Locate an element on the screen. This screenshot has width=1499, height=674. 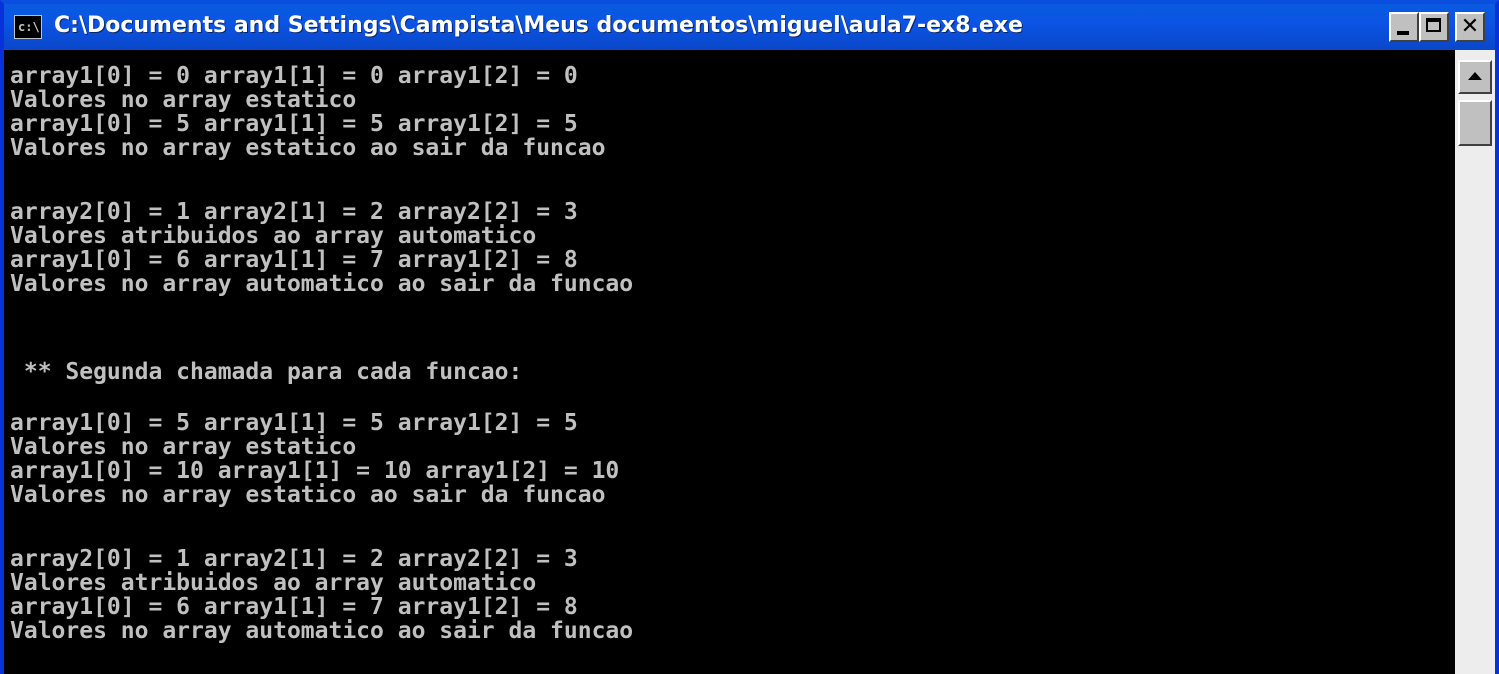
close-icon: ✕ is located at coordinates (1470, 26).